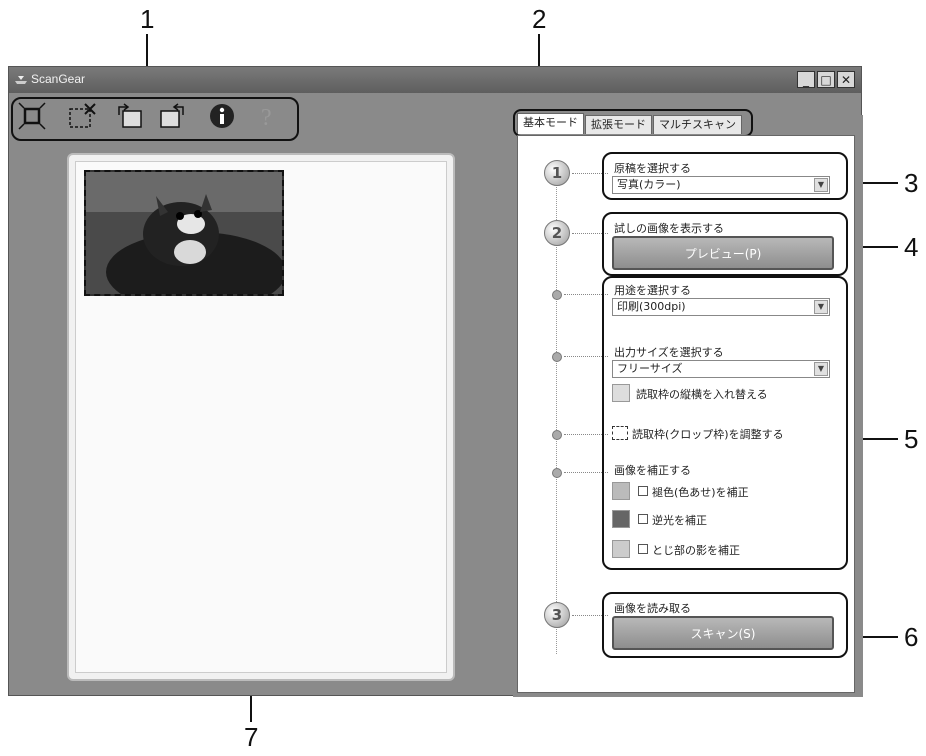 The width and height of the screenshot is (926, 756). Describe the element at coordinates (539, 19) in the screenshot. I see `callout-2: 2` at that location.